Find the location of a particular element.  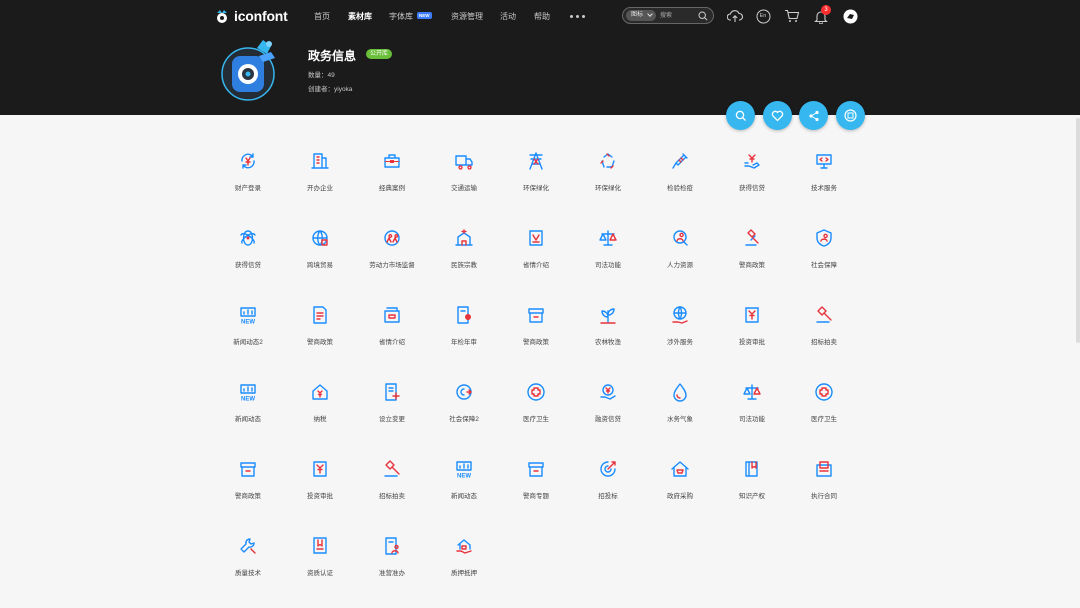

icon-label: 社会保障2 is located at coordinates (464, 419).